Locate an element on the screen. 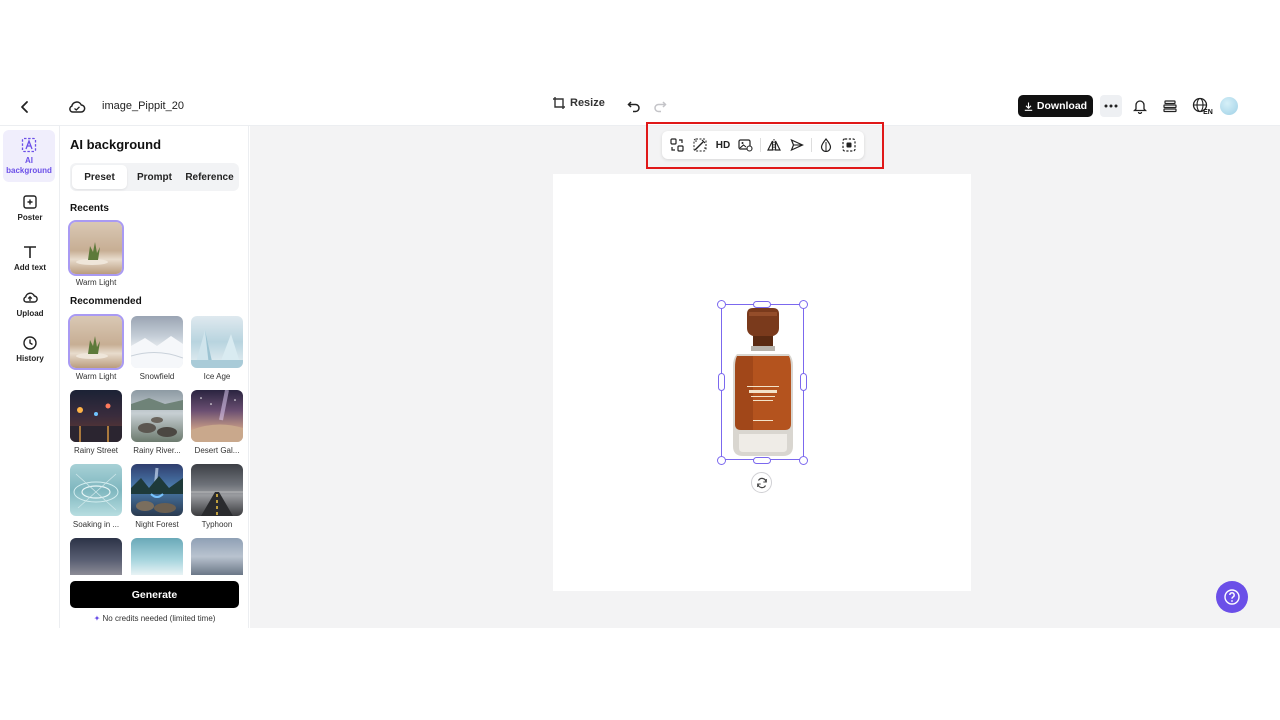  resize-icon is located at coordinates (559, 103).